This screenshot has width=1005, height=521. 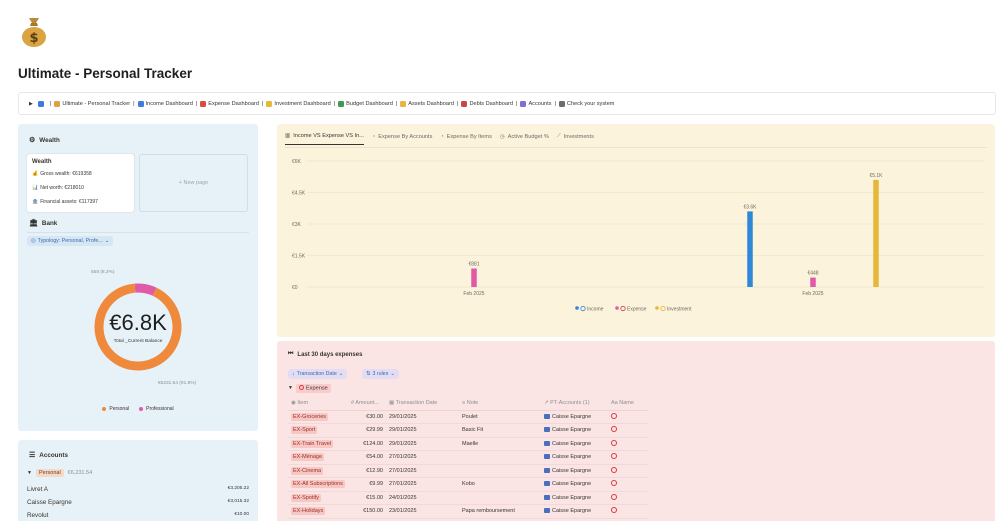 I want to click on account-row: Livret A €3,205.22, so click(x=138, y=489).